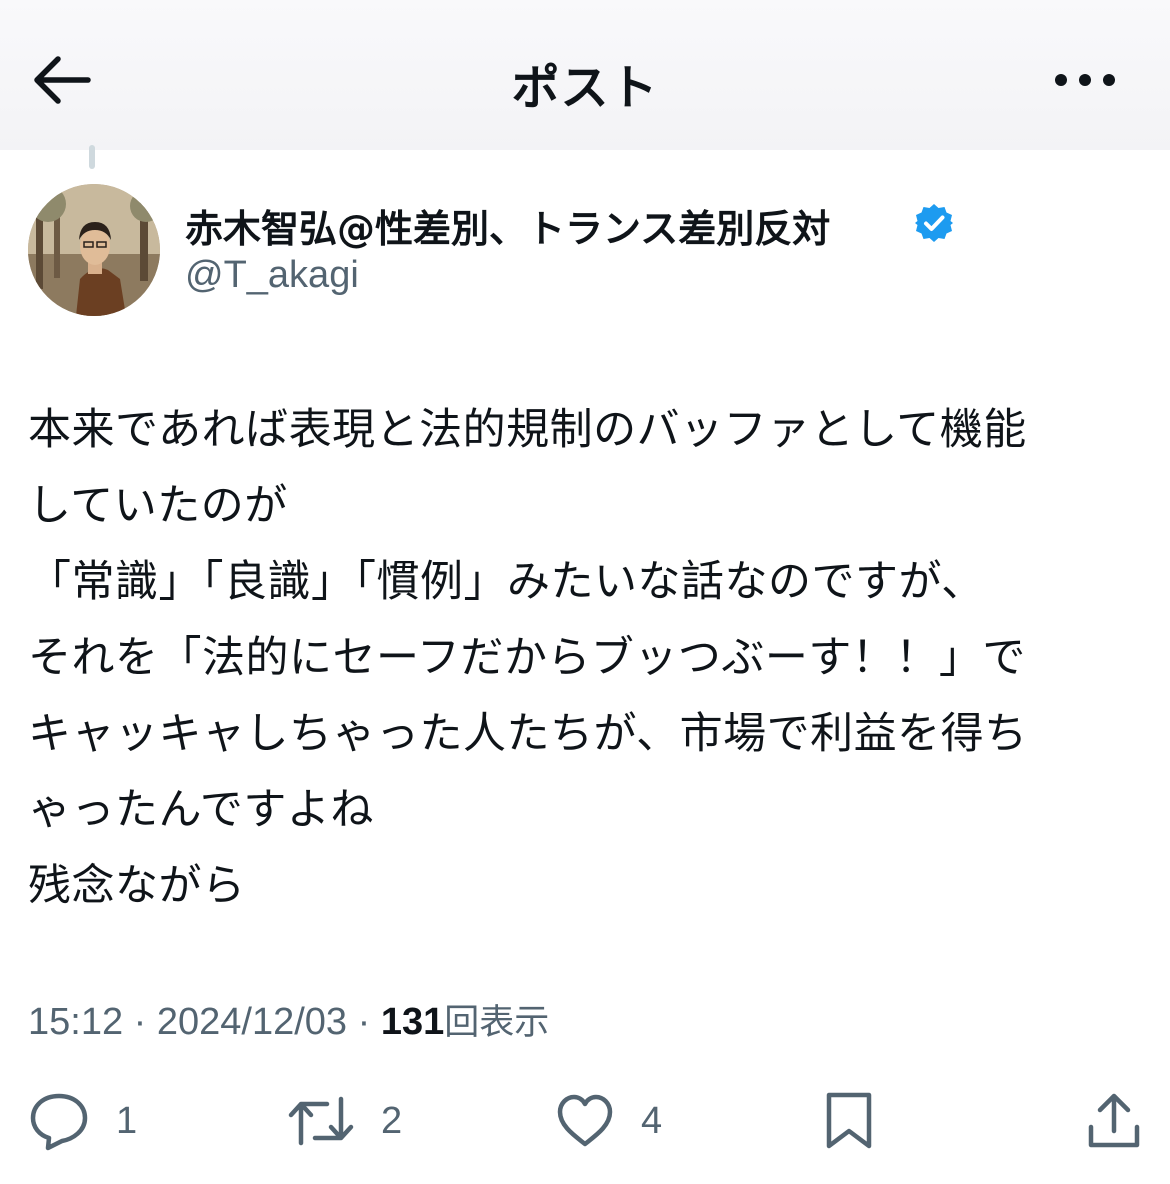 The width and height of the screenshot is (1170, 1184). I want to click on share-button, so click(1114, 1121).